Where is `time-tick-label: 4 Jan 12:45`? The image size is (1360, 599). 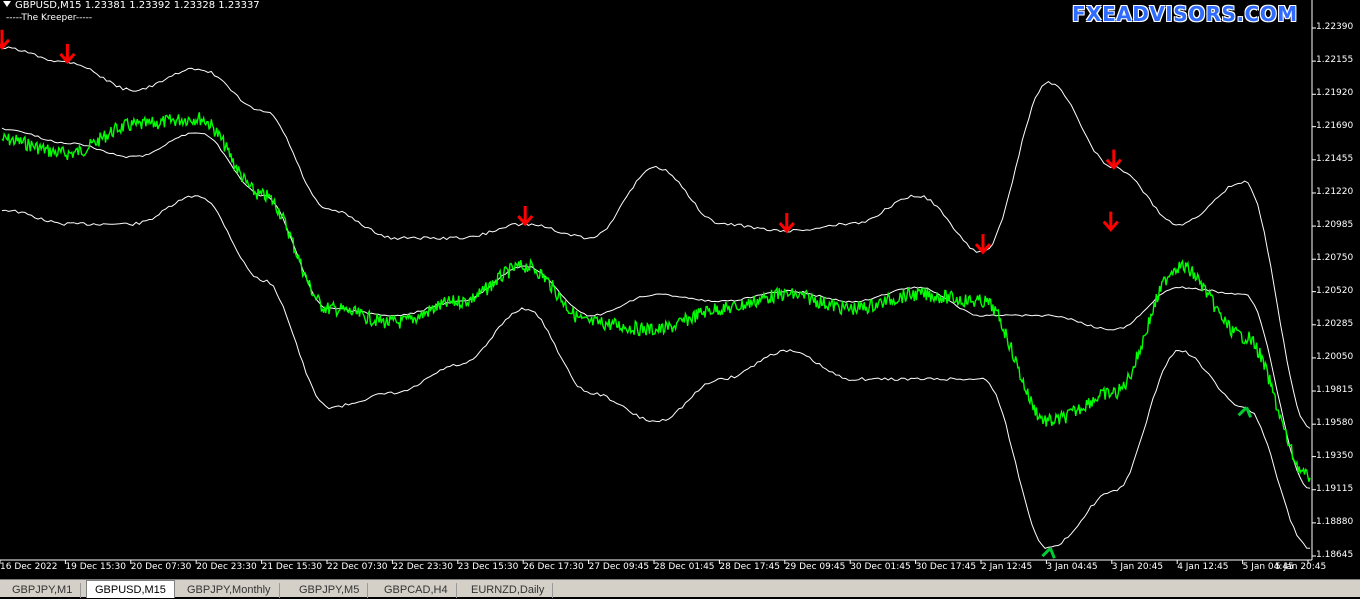 time-tick-label: 4 Jan 12:45 is located at coordinates (1203, 567).